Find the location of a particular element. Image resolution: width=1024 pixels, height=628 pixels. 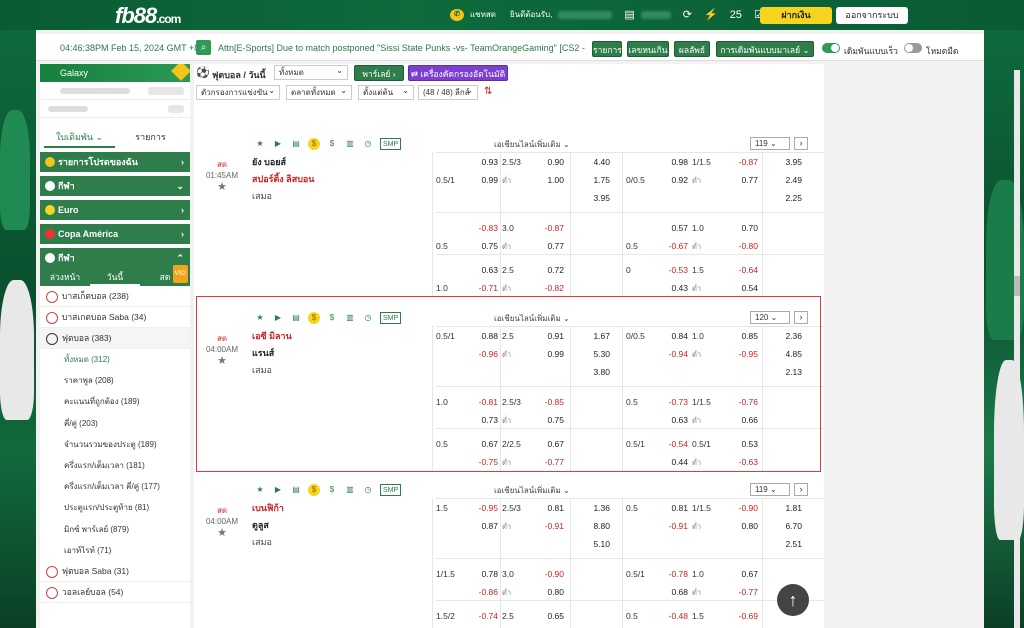

odds-cell: -0.64 is located at coordinates (742, 270).